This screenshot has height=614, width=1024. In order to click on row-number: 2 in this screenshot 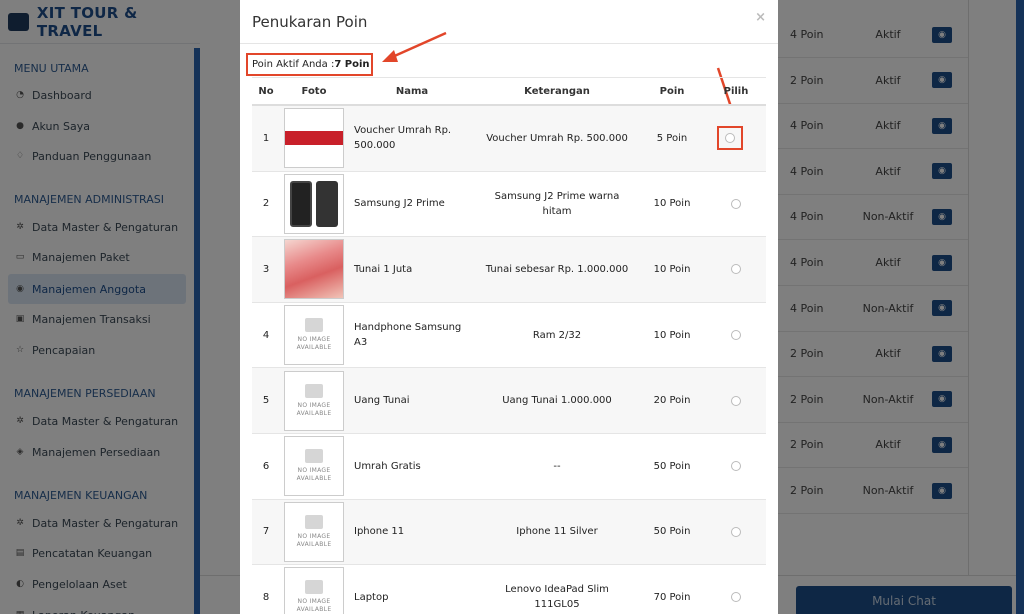, I will do `click(266, 204)`.